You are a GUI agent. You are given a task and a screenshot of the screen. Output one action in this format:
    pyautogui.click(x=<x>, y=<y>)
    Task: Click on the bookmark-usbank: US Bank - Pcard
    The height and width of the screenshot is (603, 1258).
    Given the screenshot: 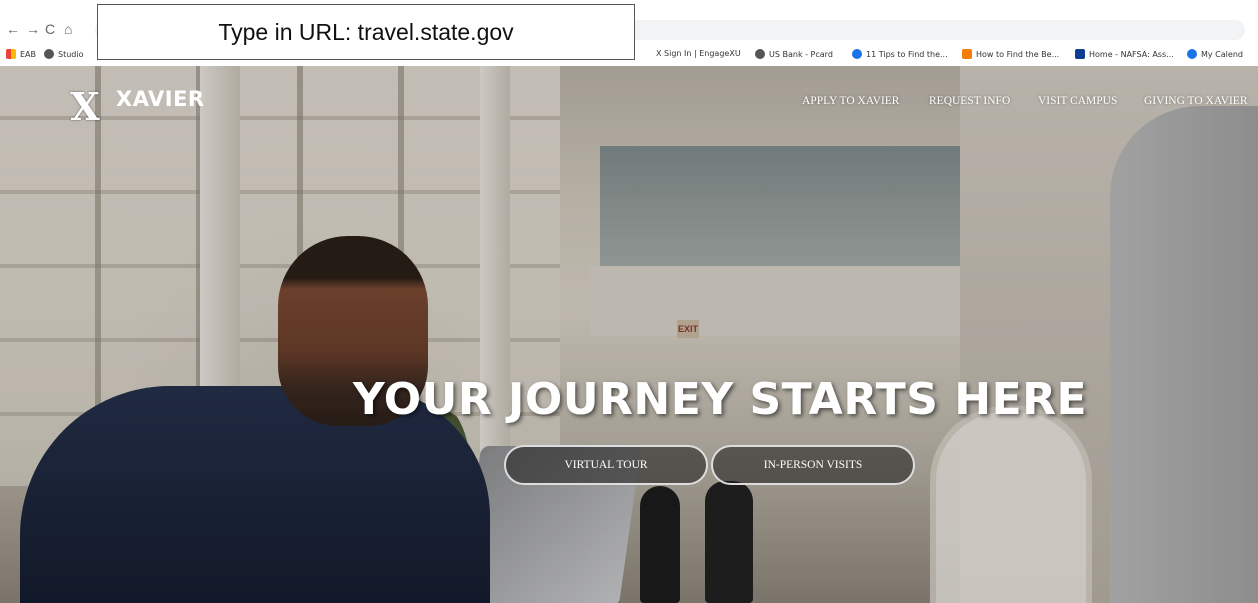 What is the action you would take?
    pyautogui.click(x=794, y=54)
    